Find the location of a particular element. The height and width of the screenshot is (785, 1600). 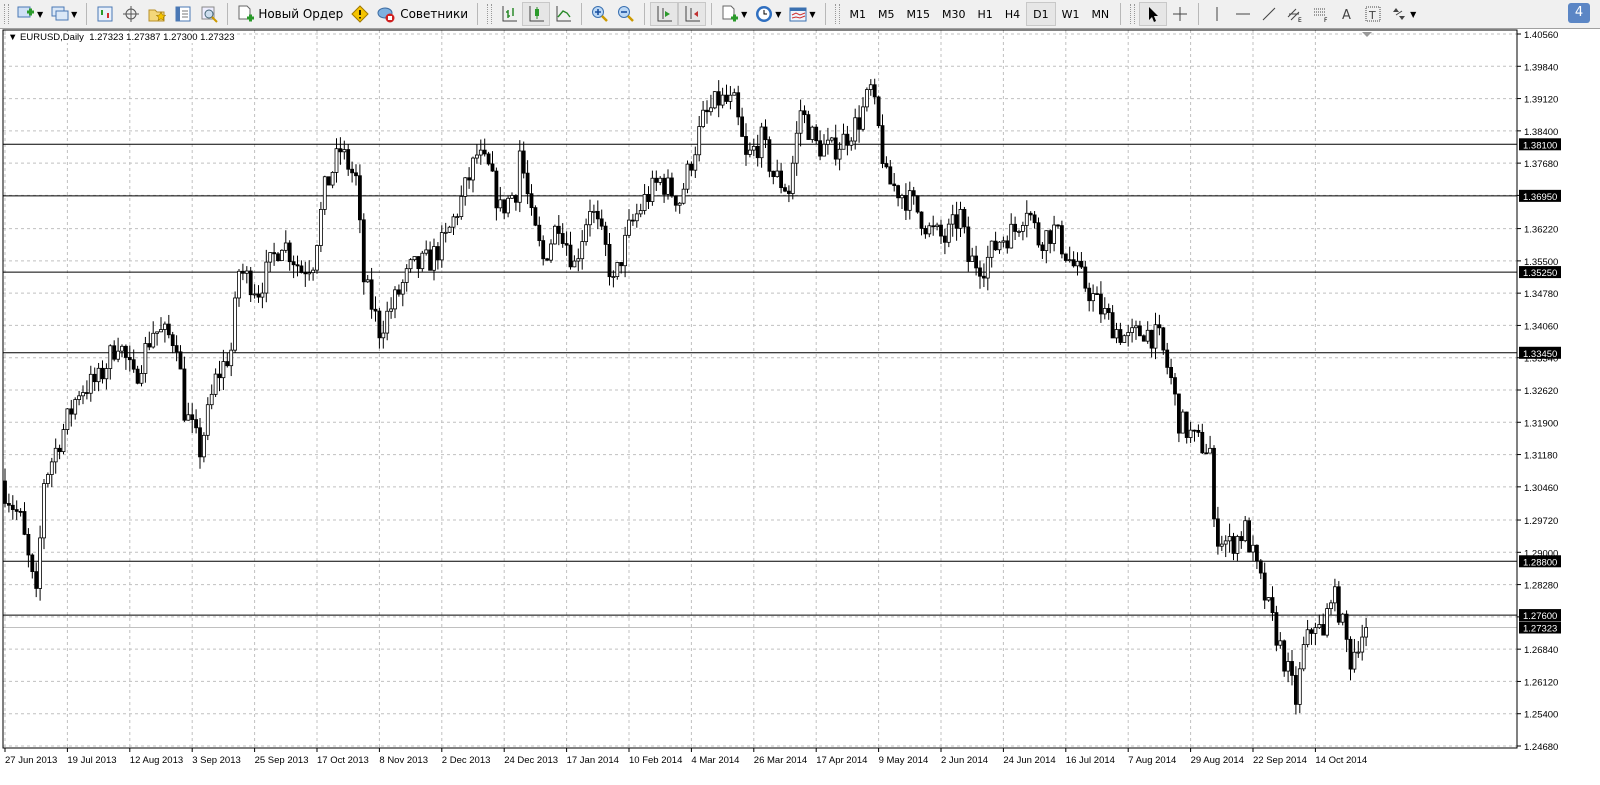

ohlc-values: 1.27323 1.27387 1.27300 1.27323 is located at coordinates (162, 37).